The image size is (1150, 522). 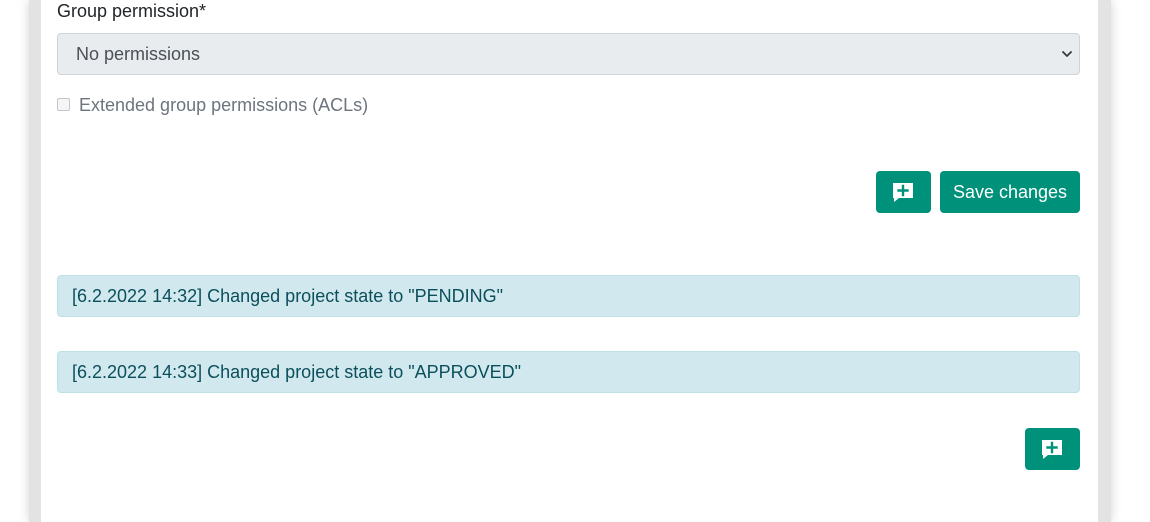 I want to click on save-changes-label: Save changes, so click(x=1010, y=192).